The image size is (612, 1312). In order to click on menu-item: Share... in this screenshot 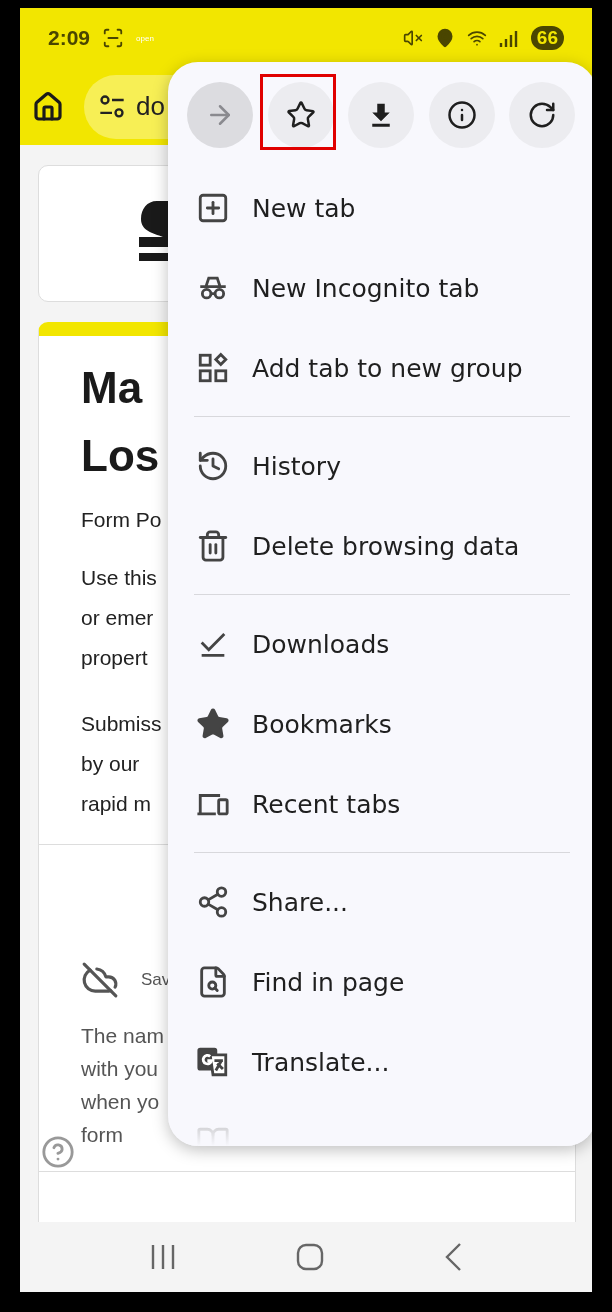, I will do `click(380, 902)`.